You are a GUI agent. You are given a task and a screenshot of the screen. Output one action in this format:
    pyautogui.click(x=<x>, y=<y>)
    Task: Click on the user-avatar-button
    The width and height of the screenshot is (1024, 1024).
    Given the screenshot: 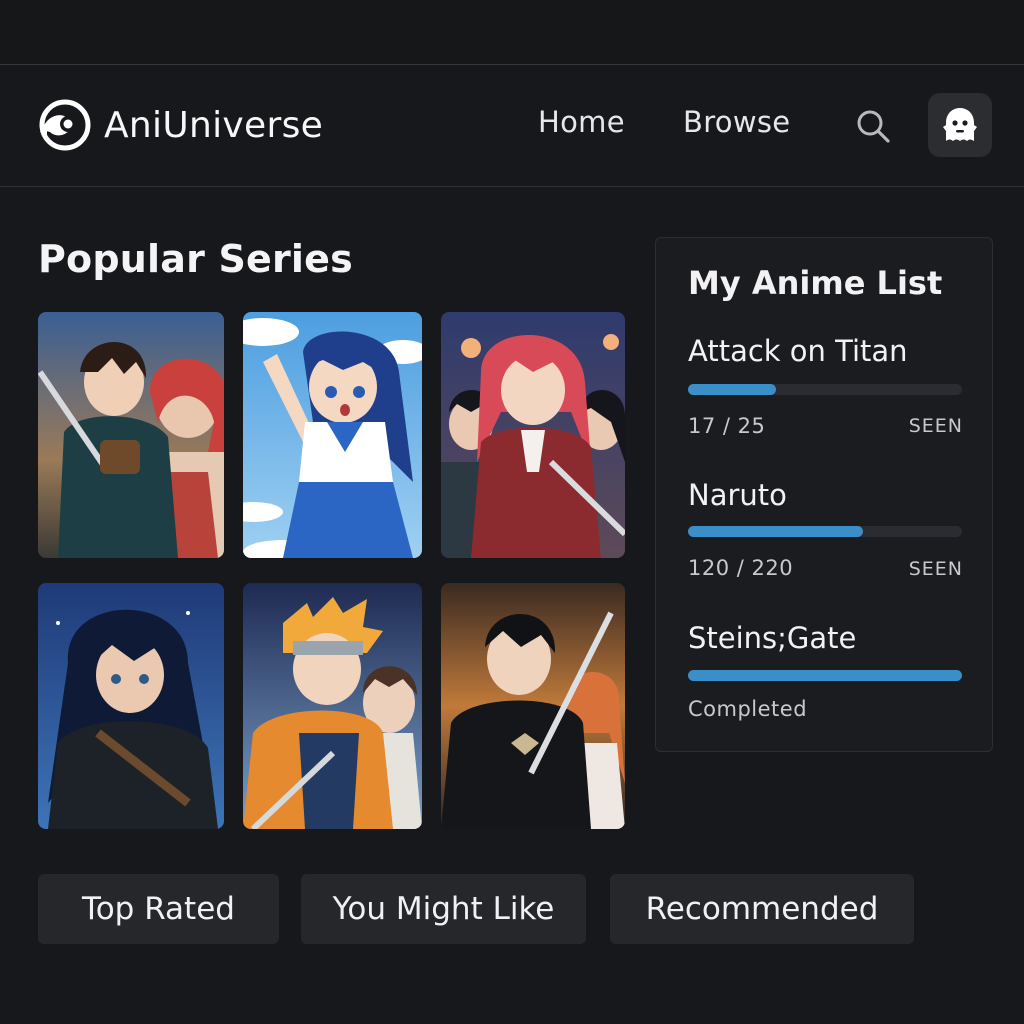 What is the action you would take?
    pyautogui.click(x=960, y=125)
    